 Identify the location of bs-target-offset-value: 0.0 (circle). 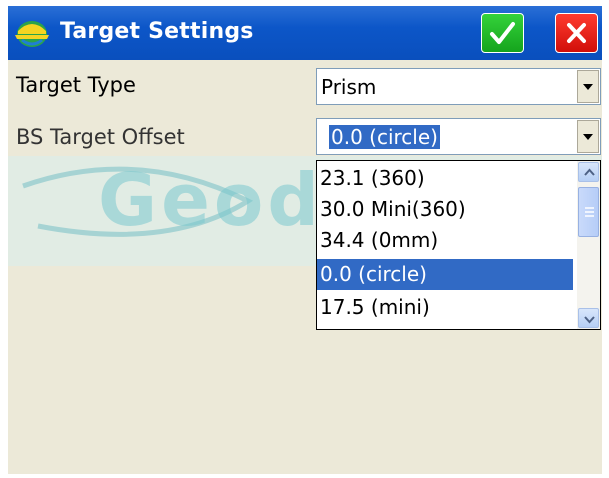
(384, 137).